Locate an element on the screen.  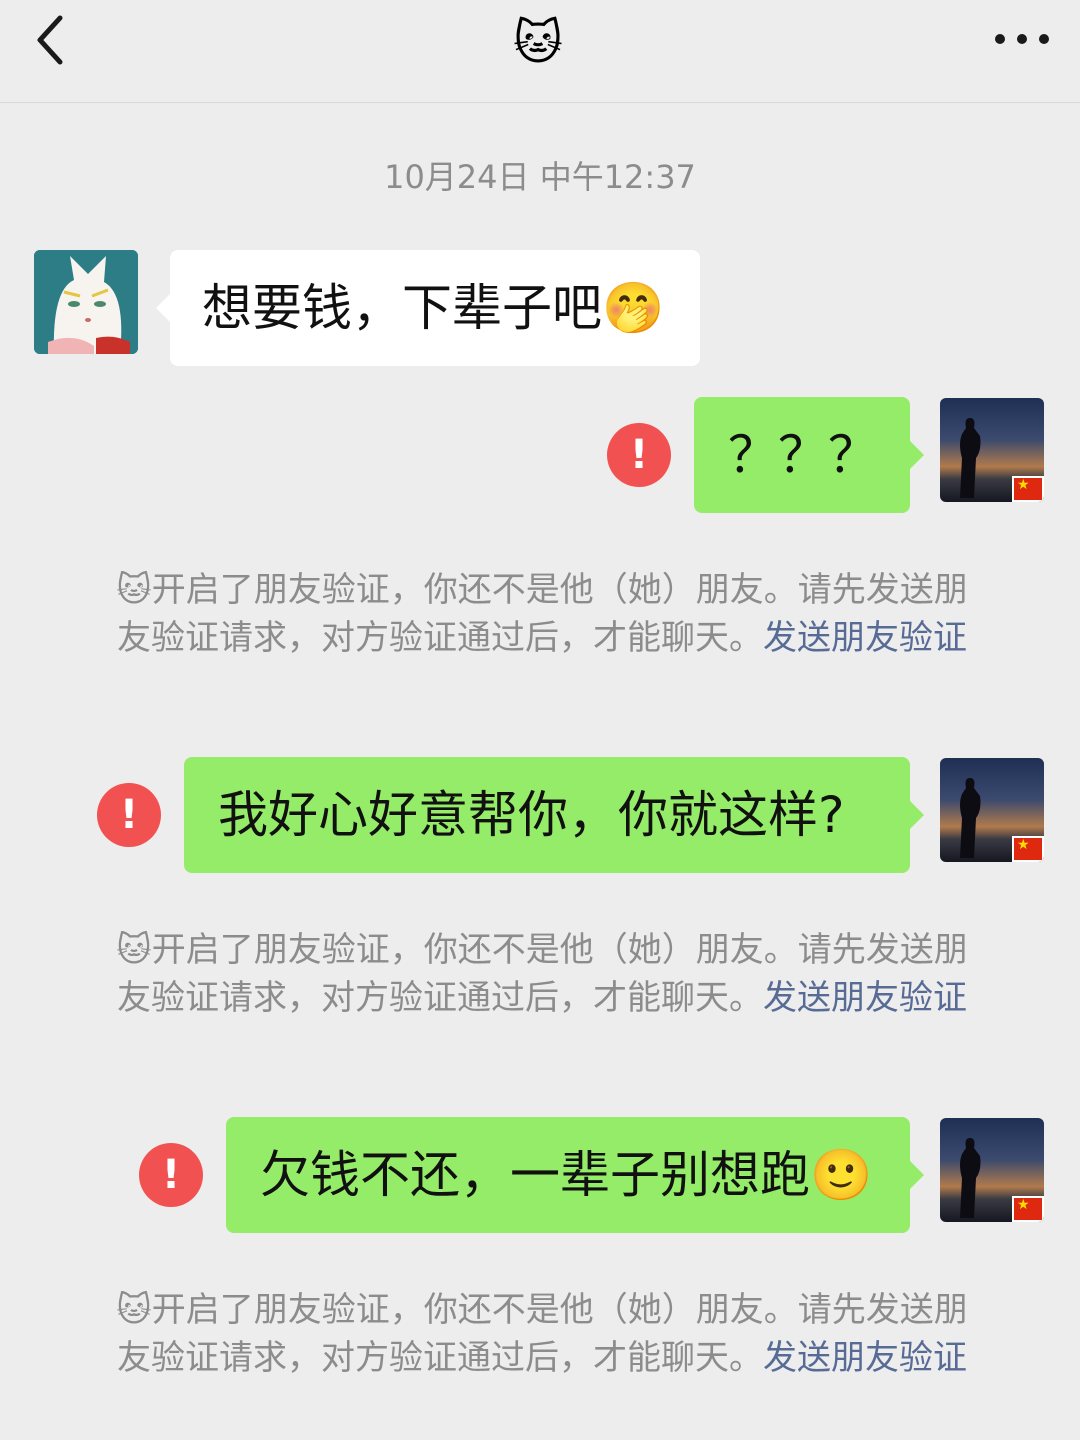
back-button is located at coordinates (55, 40).